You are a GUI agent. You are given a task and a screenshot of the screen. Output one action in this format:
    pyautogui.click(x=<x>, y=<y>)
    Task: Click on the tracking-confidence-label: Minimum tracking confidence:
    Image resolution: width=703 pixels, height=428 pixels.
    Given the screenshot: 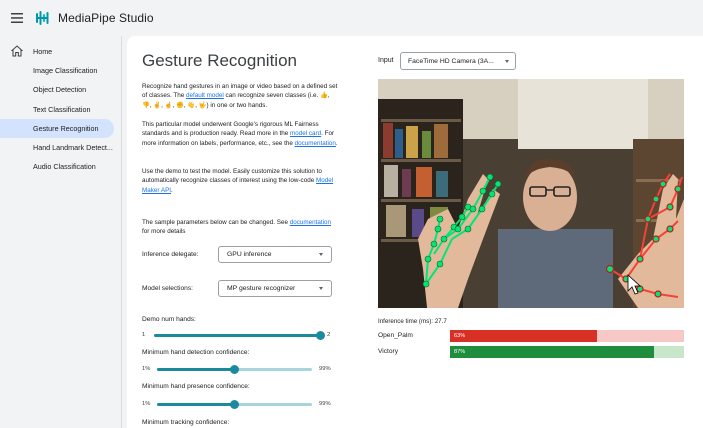 What is the action you would take?
    pyautogui.click(x=186, y=422)
    